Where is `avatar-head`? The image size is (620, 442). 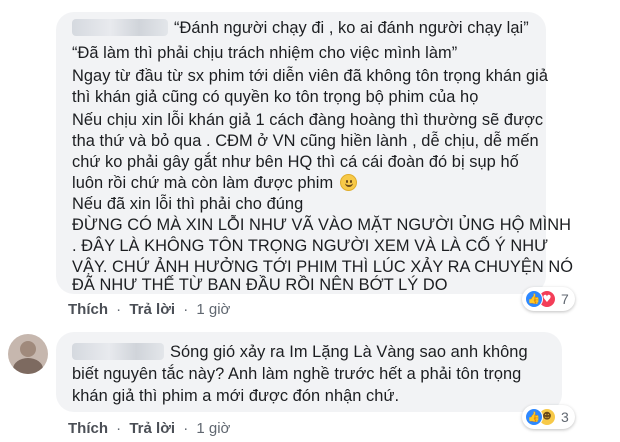 avatar-head is located at coordinates (28, 349).